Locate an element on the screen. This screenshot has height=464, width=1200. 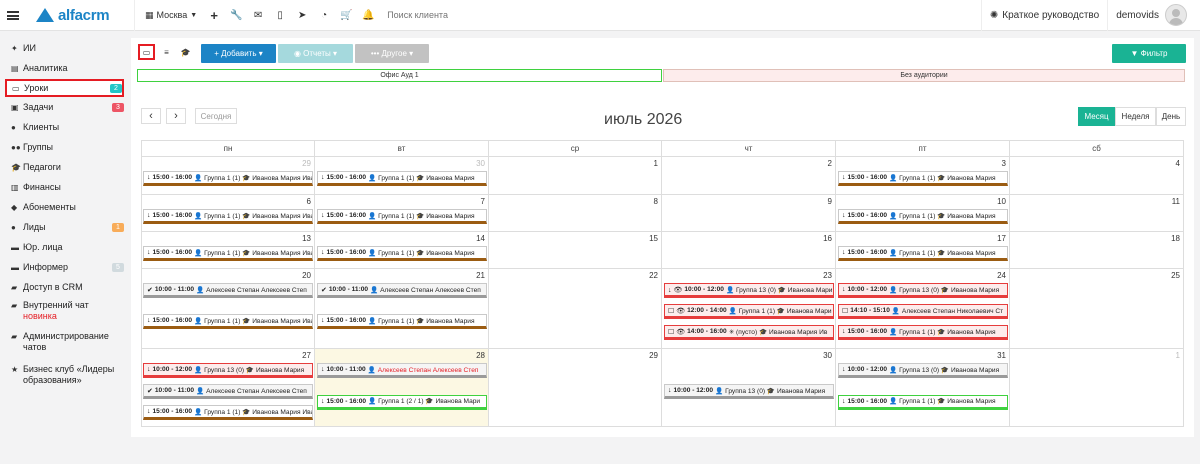
day-number: 14 is located at coordinates (480, 238).